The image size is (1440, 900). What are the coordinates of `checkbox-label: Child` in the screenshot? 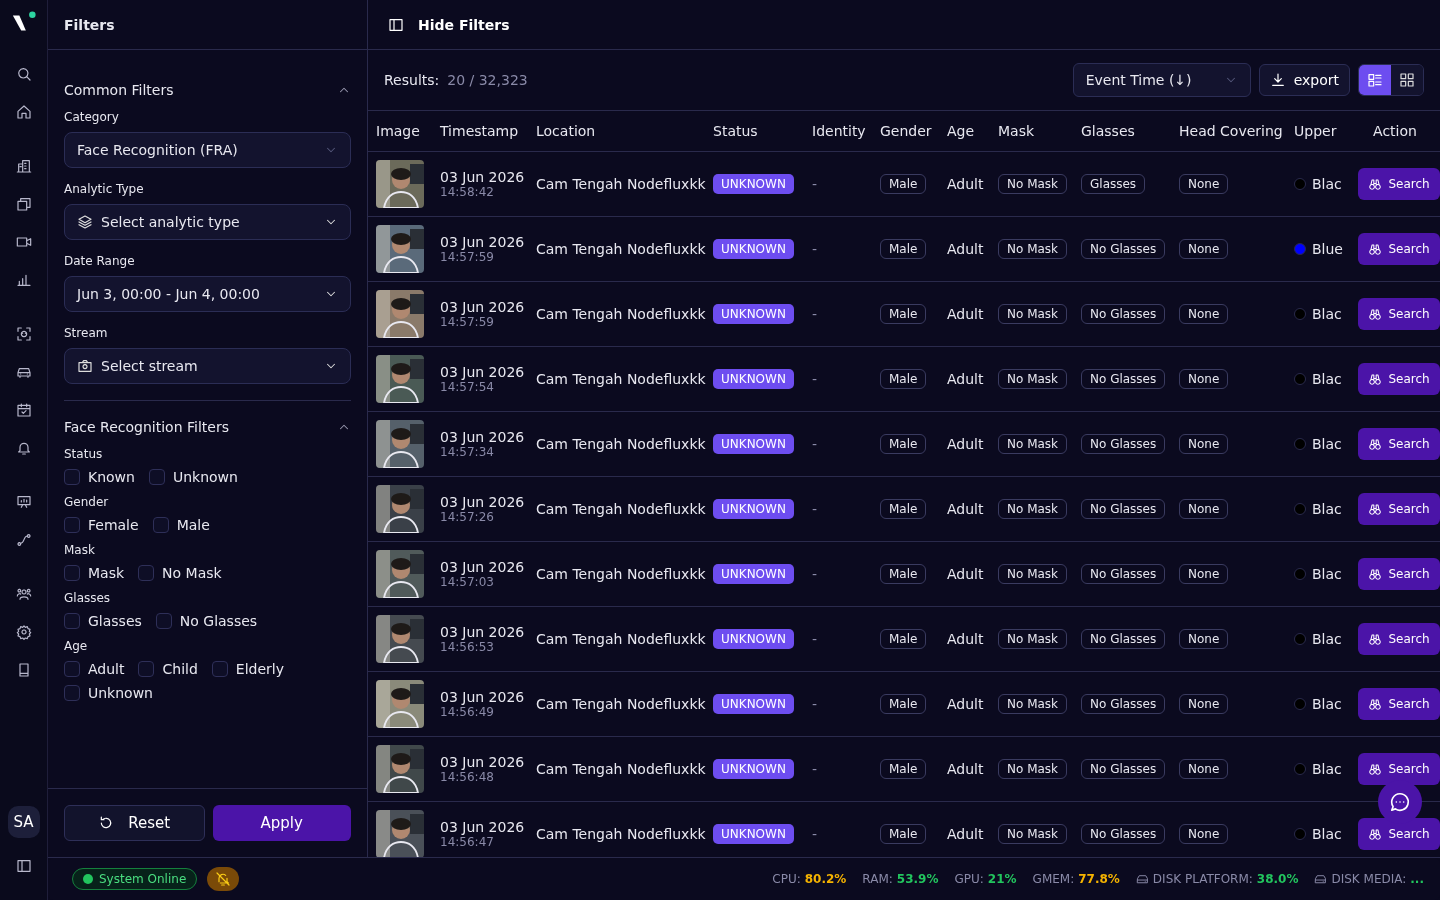 It's located at (180, 669).